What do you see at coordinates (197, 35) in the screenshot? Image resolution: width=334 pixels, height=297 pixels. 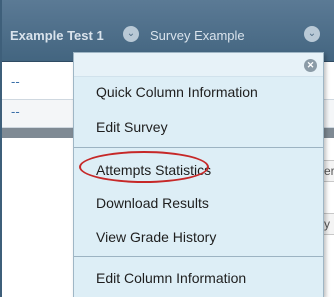 I see `column-header-survey-example: Survey Example` at bounding box center [197, 35].